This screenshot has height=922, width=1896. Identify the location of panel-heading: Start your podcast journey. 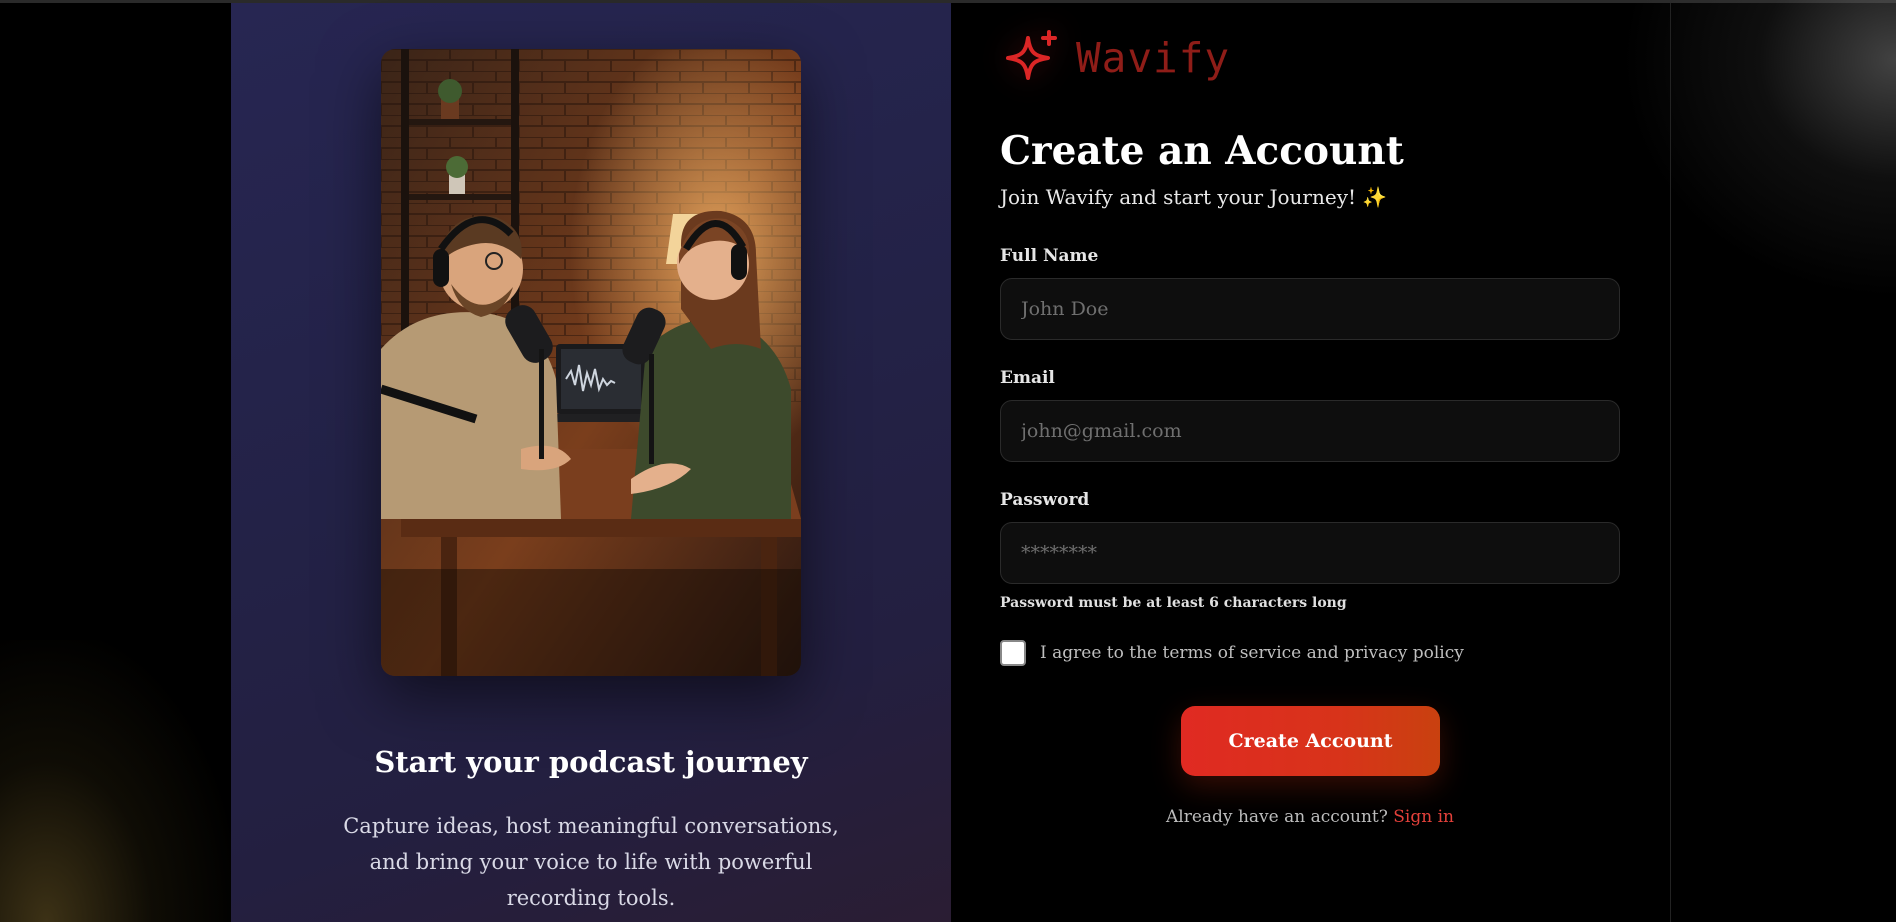
(591, 762).